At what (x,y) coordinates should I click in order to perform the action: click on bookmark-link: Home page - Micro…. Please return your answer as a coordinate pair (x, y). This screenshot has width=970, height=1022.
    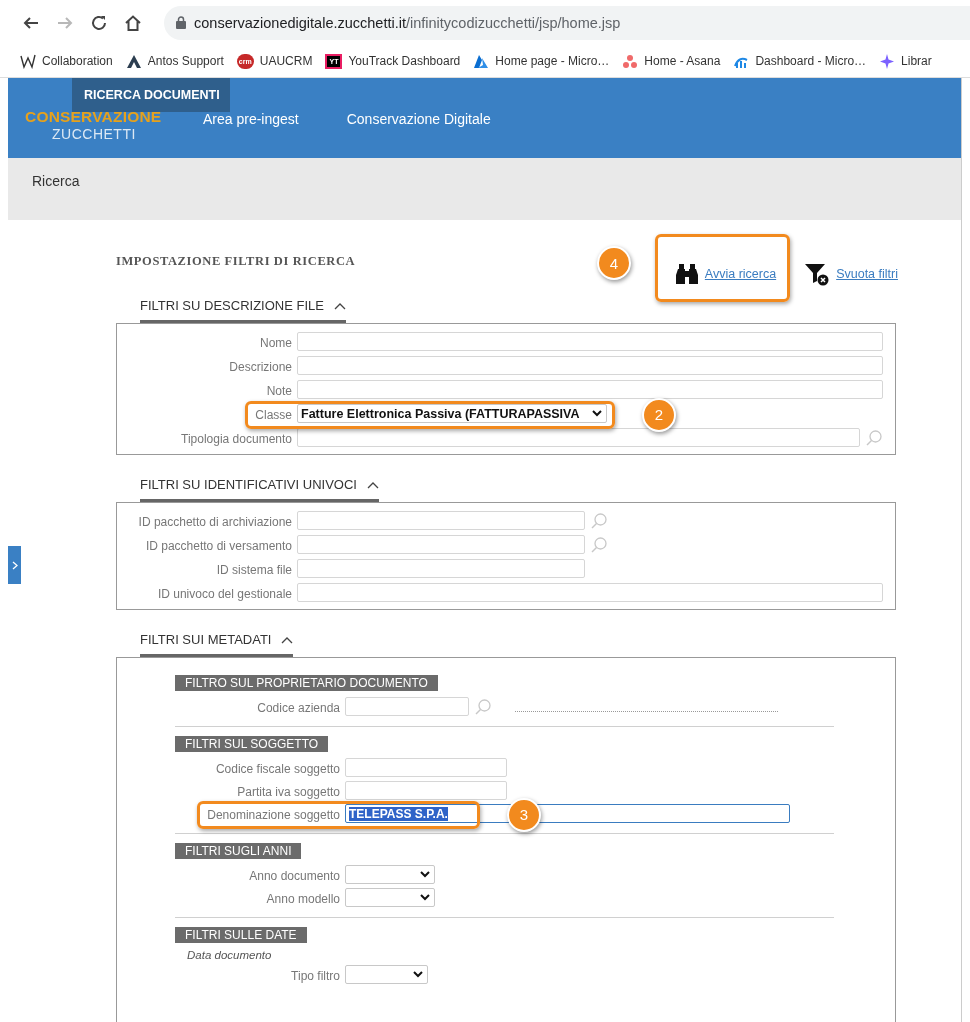
    Looking at the image, I should click on (541, 61).